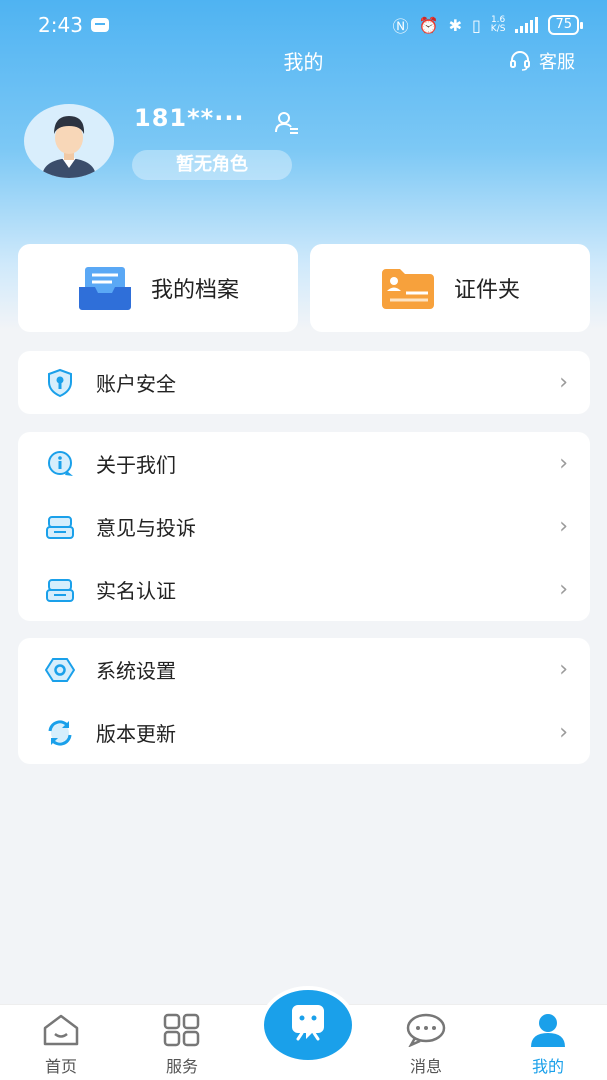 The image size is (607, 1080). I want to click on profile-section: 181**··· 暂无角色, so click(304, 149).